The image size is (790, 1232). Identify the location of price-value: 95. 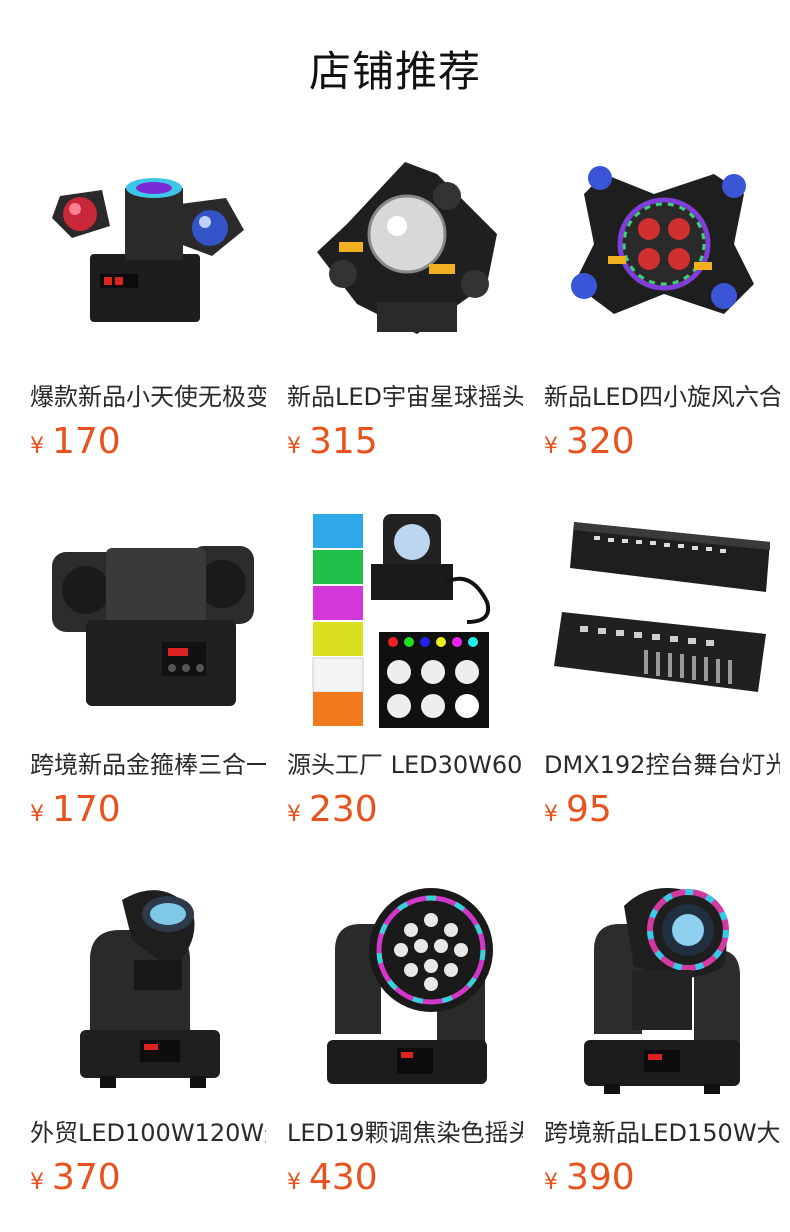
(589, 809).